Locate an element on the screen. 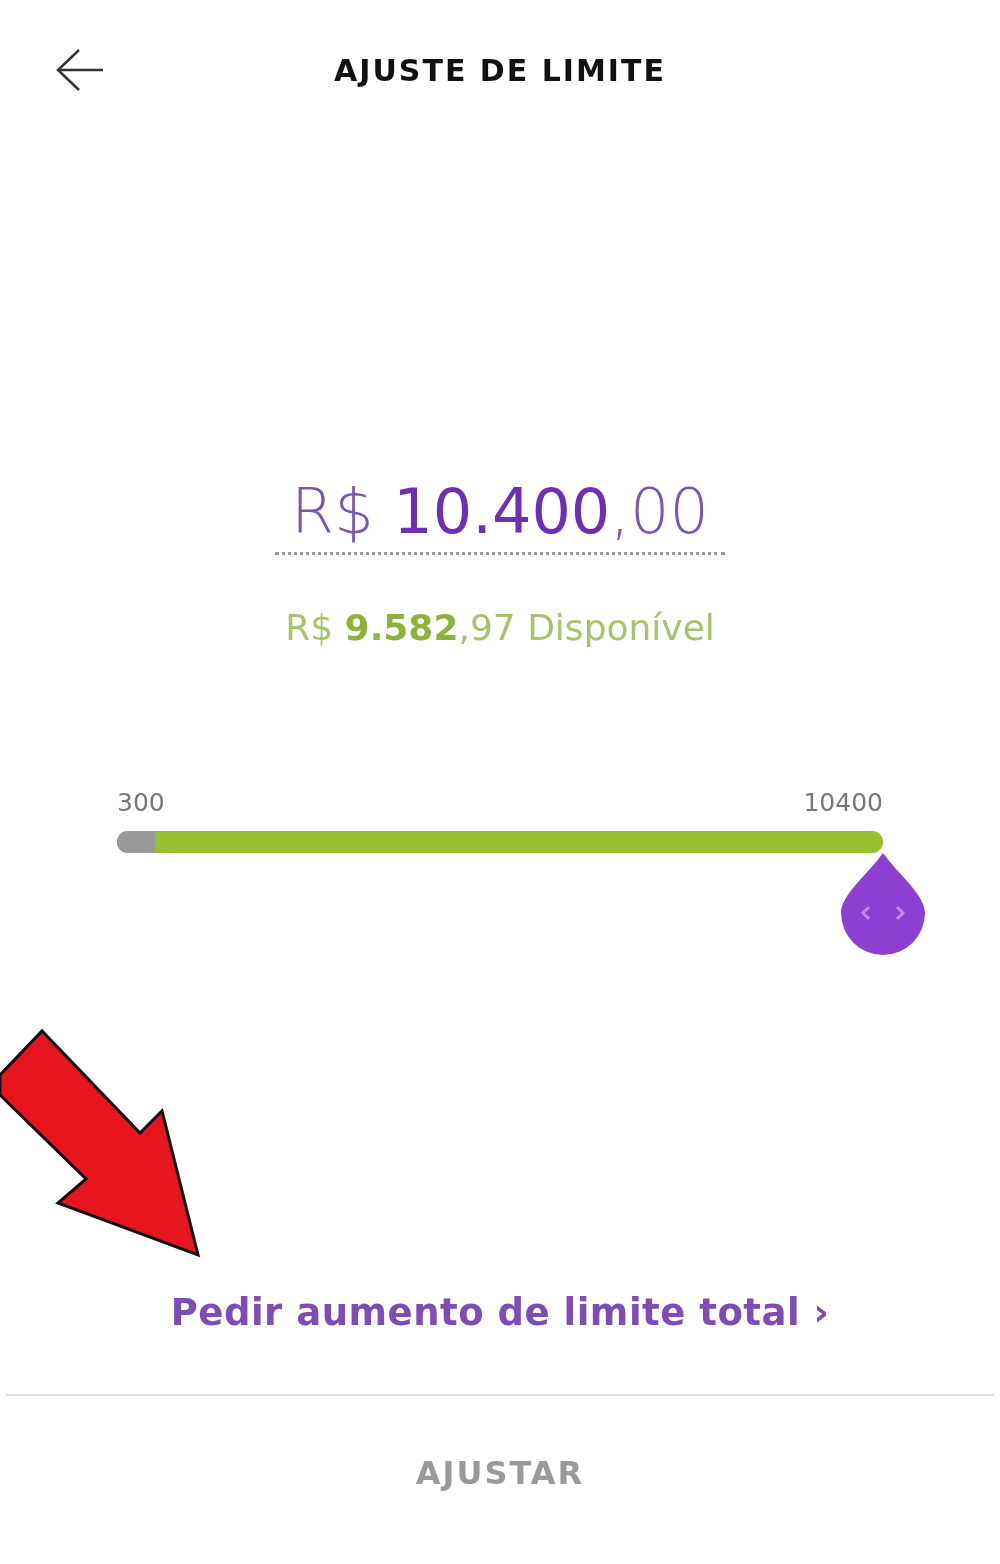 Image resolution: width=1000 pixels, height=1564 pixels. slider-thumb is located at coordinates (883, 904).